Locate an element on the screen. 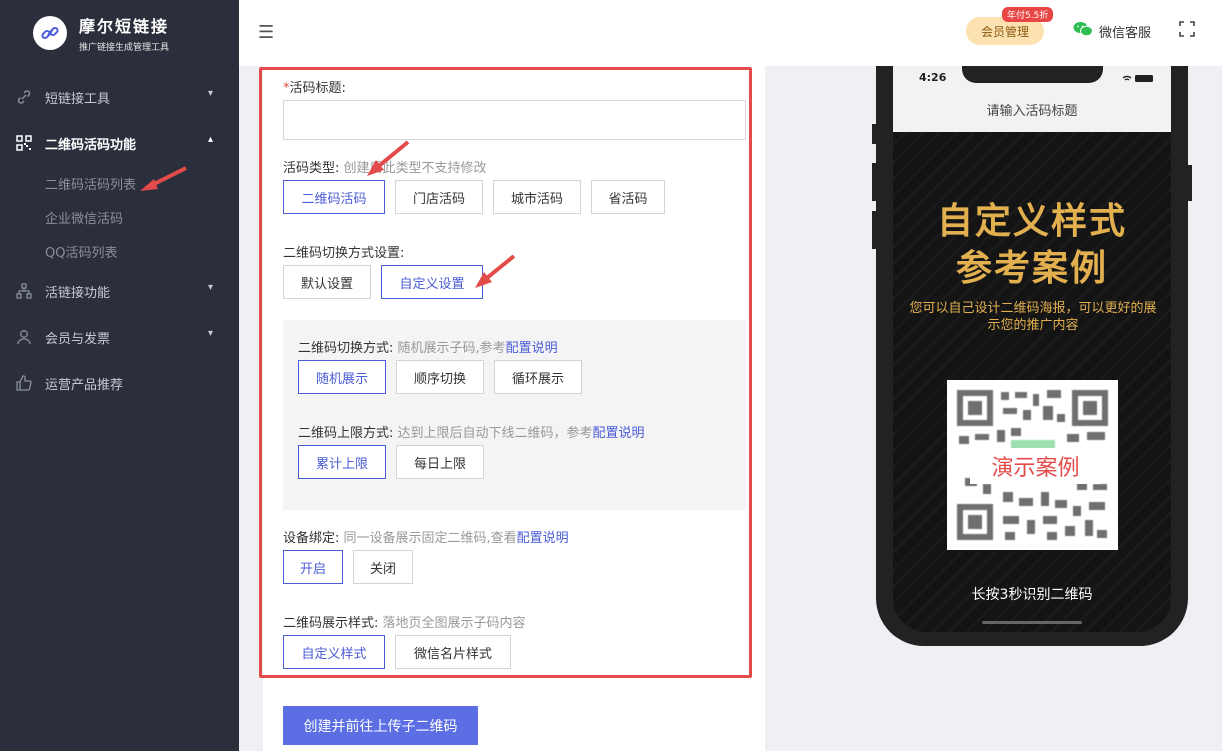  preview-page-title: 请输入活码标题 is located at coordinates (1032, 111).